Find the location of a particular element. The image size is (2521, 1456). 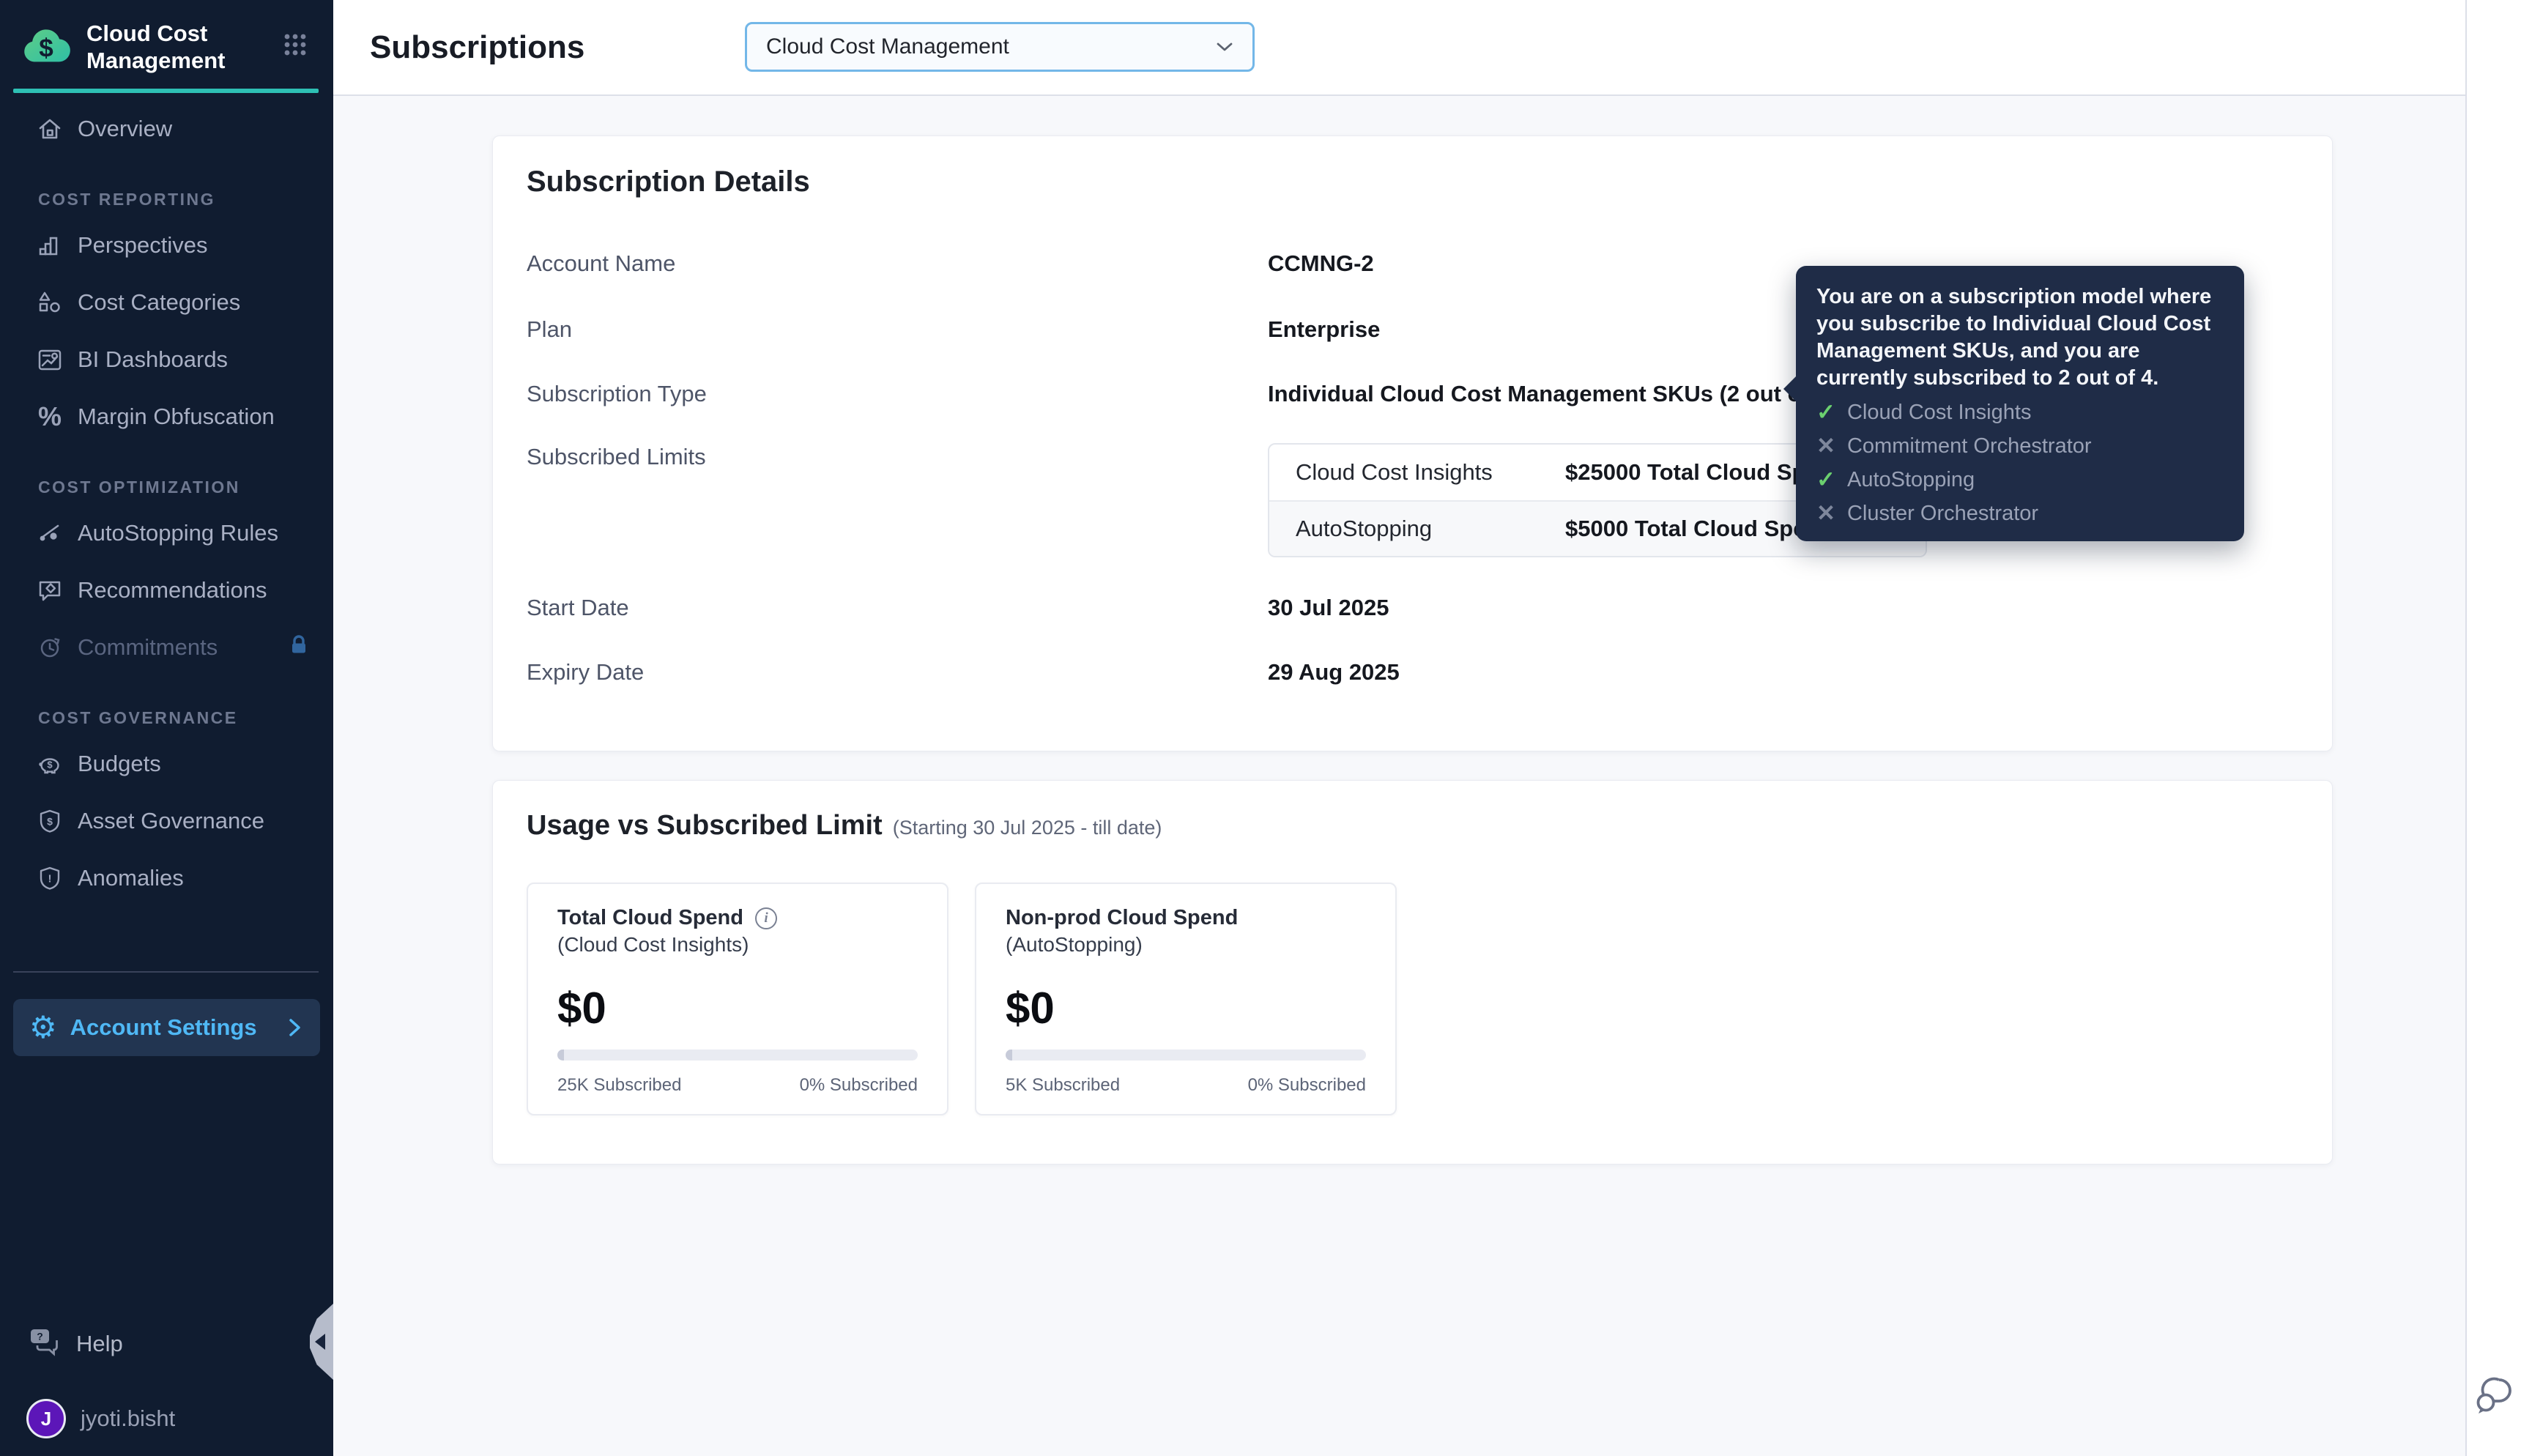

app-title: Cloud Cost Management is located at coordinates (156, 47).